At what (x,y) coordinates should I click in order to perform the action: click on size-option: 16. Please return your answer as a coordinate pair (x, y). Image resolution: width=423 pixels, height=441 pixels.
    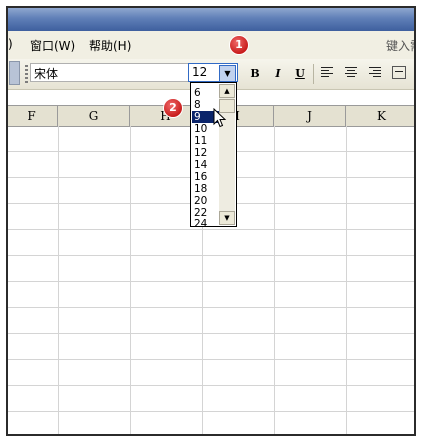
    Looking at the image, I should click on (206, 177).